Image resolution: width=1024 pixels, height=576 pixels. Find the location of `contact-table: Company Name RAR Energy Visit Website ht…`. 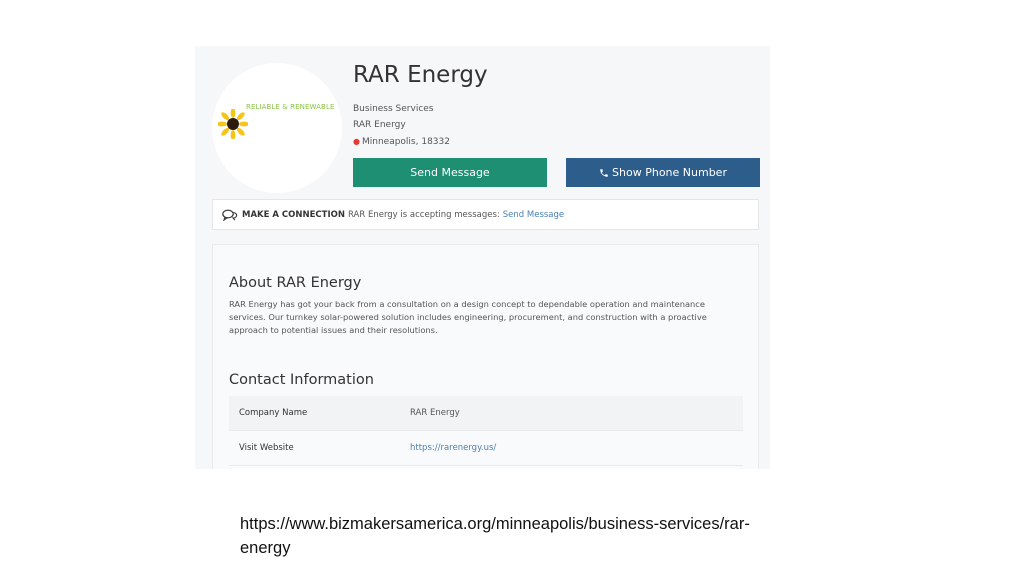

contact-table: Company Name RAR Energy Visit Website ht… is located at coordinates (486, 431).